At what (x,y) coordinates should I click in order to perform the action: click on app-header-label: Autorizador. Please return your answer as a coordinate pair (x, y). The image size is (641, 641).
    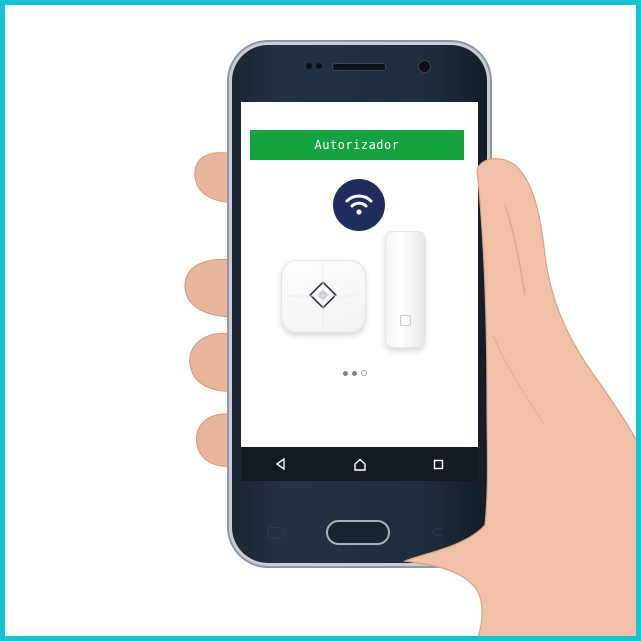
    Looking at the image, I should click on (357, 145).